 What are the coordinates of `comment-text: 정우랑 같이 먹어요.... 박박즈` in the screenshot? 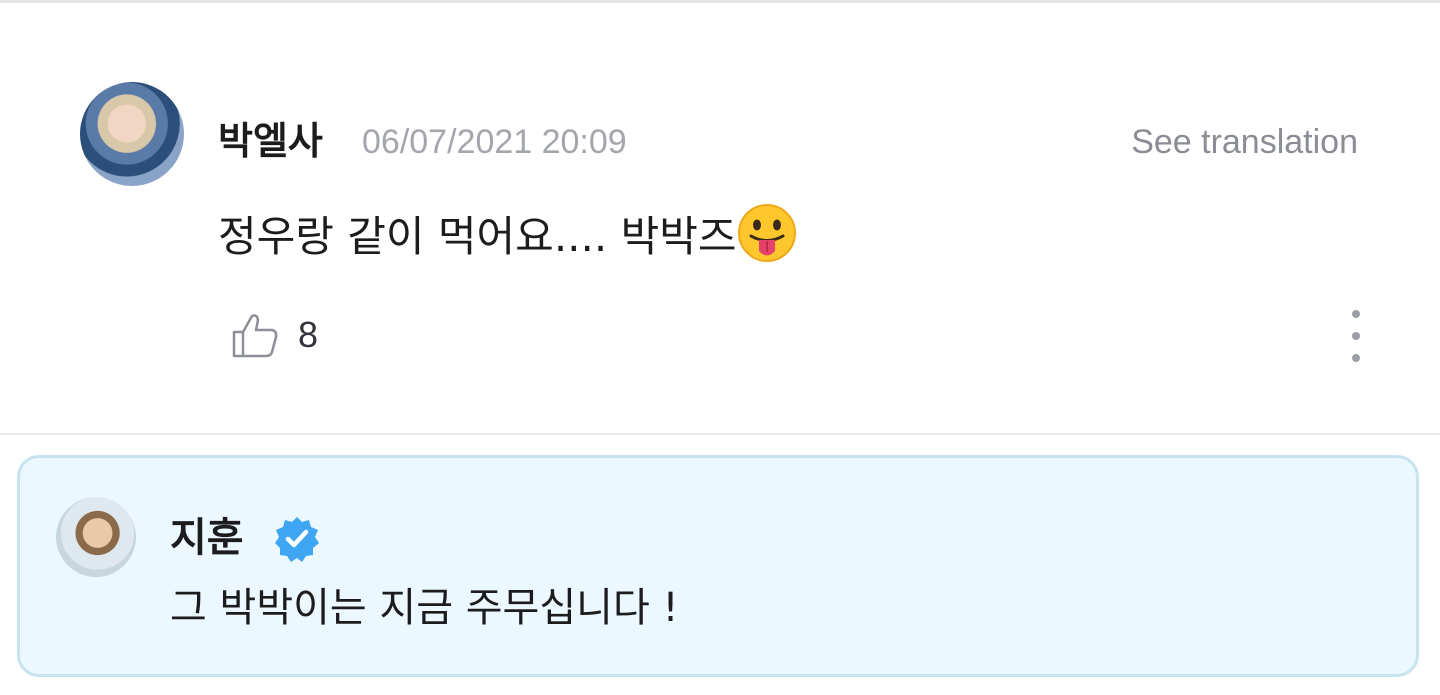 It's located at (507, 235).